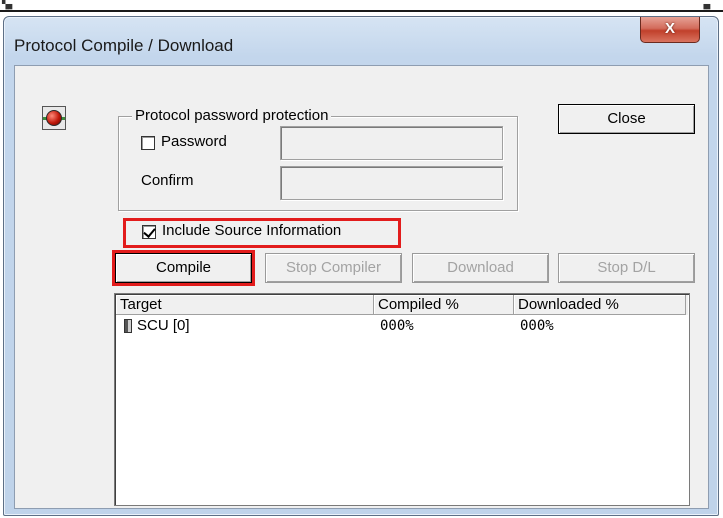 This screenshot has height=518, width=723. What do you see at coordinates (537, 326) in the screenshot?
I see `row-downloaded: 000%` at bounding box center [537, 326].